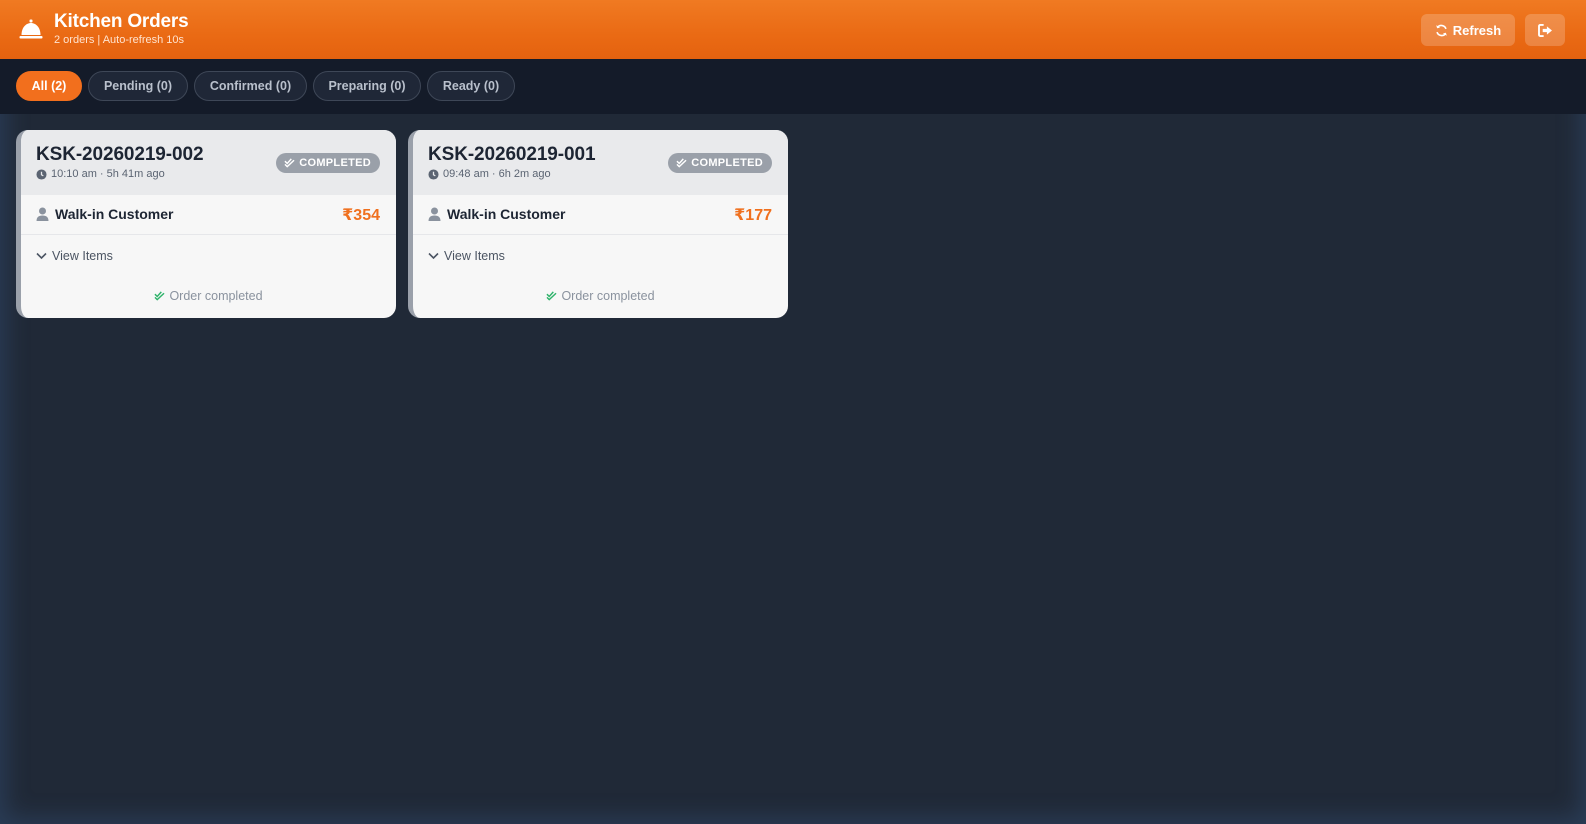 The width and height of the screenshot is (1586, 824). What do you see at coordinates (471, 86) in the screenshot?
I see `filter-tab-ready: Ready (0)` at bounding box center [471, 86].